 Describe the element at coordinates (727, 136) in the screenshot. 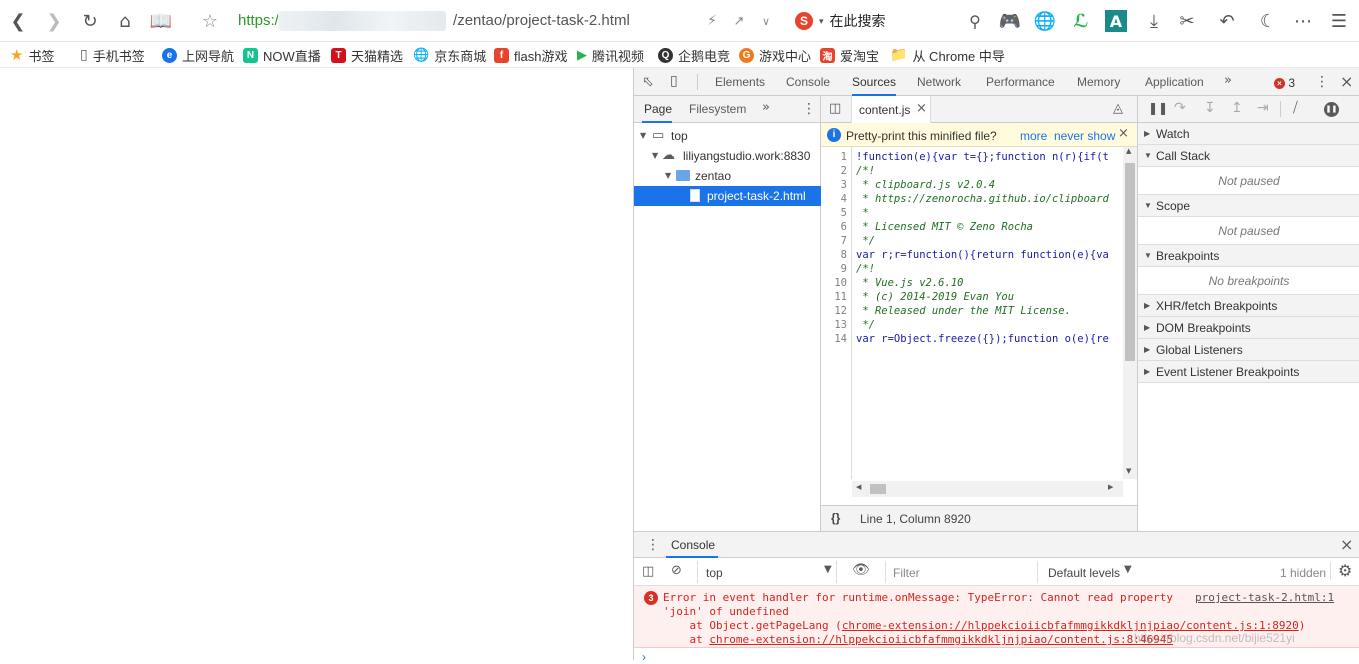

I see `tree-item-top: ▼ ▭ top` at that location.